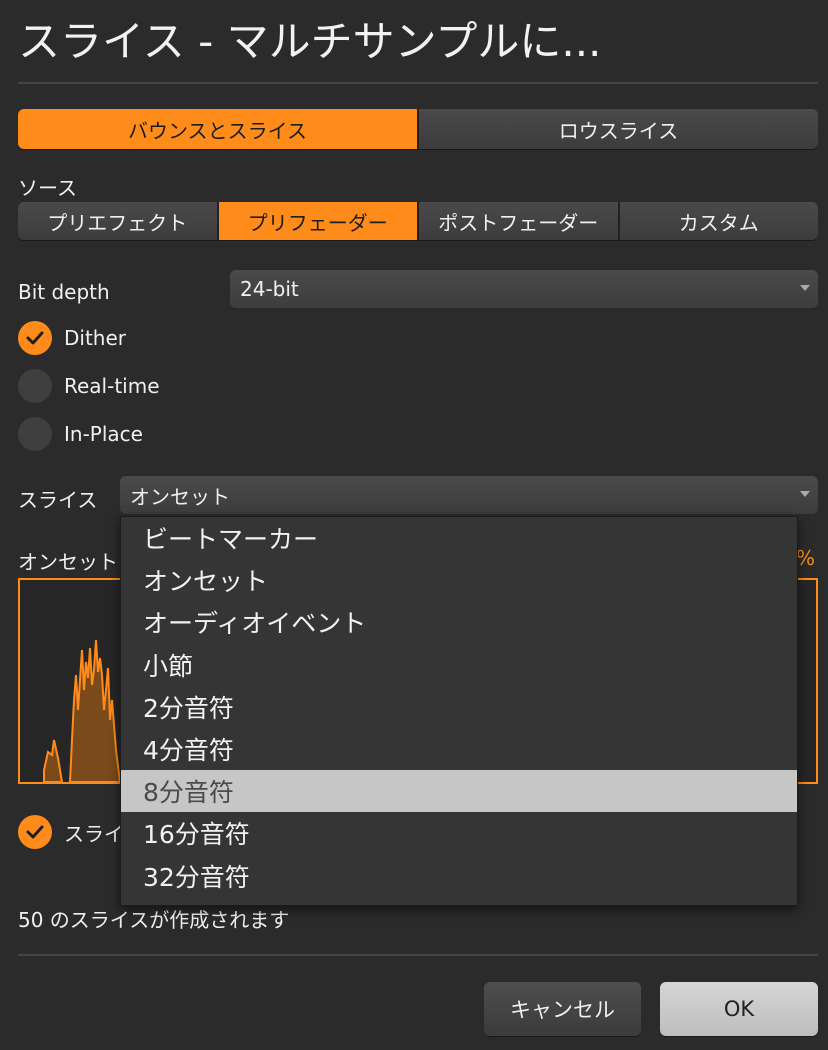 The width and height of the screenshot is (828, 1050). Describe the element at coordinates (459, 791) in the screenshot. I see `menu-item-eighth-note: 8分音符` at that location.